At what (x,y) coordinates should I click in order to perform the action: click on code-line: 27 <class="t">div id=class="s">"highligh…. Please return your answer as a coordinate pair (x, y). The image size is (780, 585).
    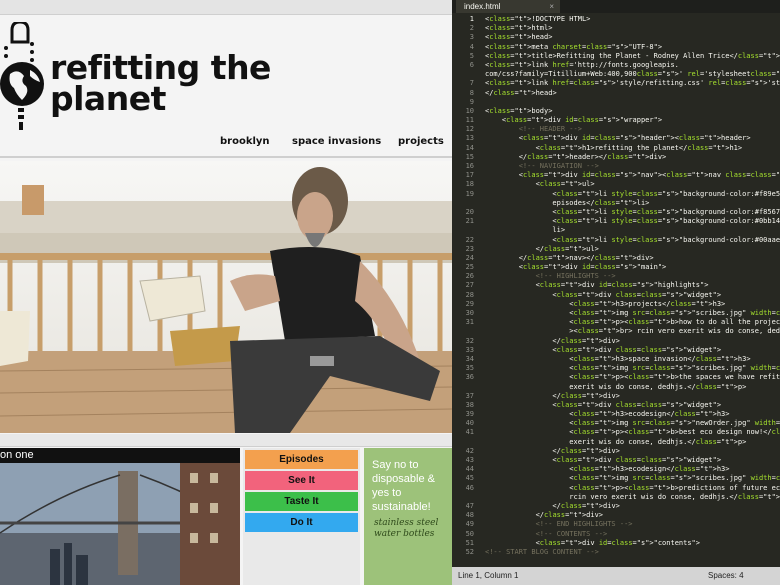
    Looking at the image, I should click on (616, 285).